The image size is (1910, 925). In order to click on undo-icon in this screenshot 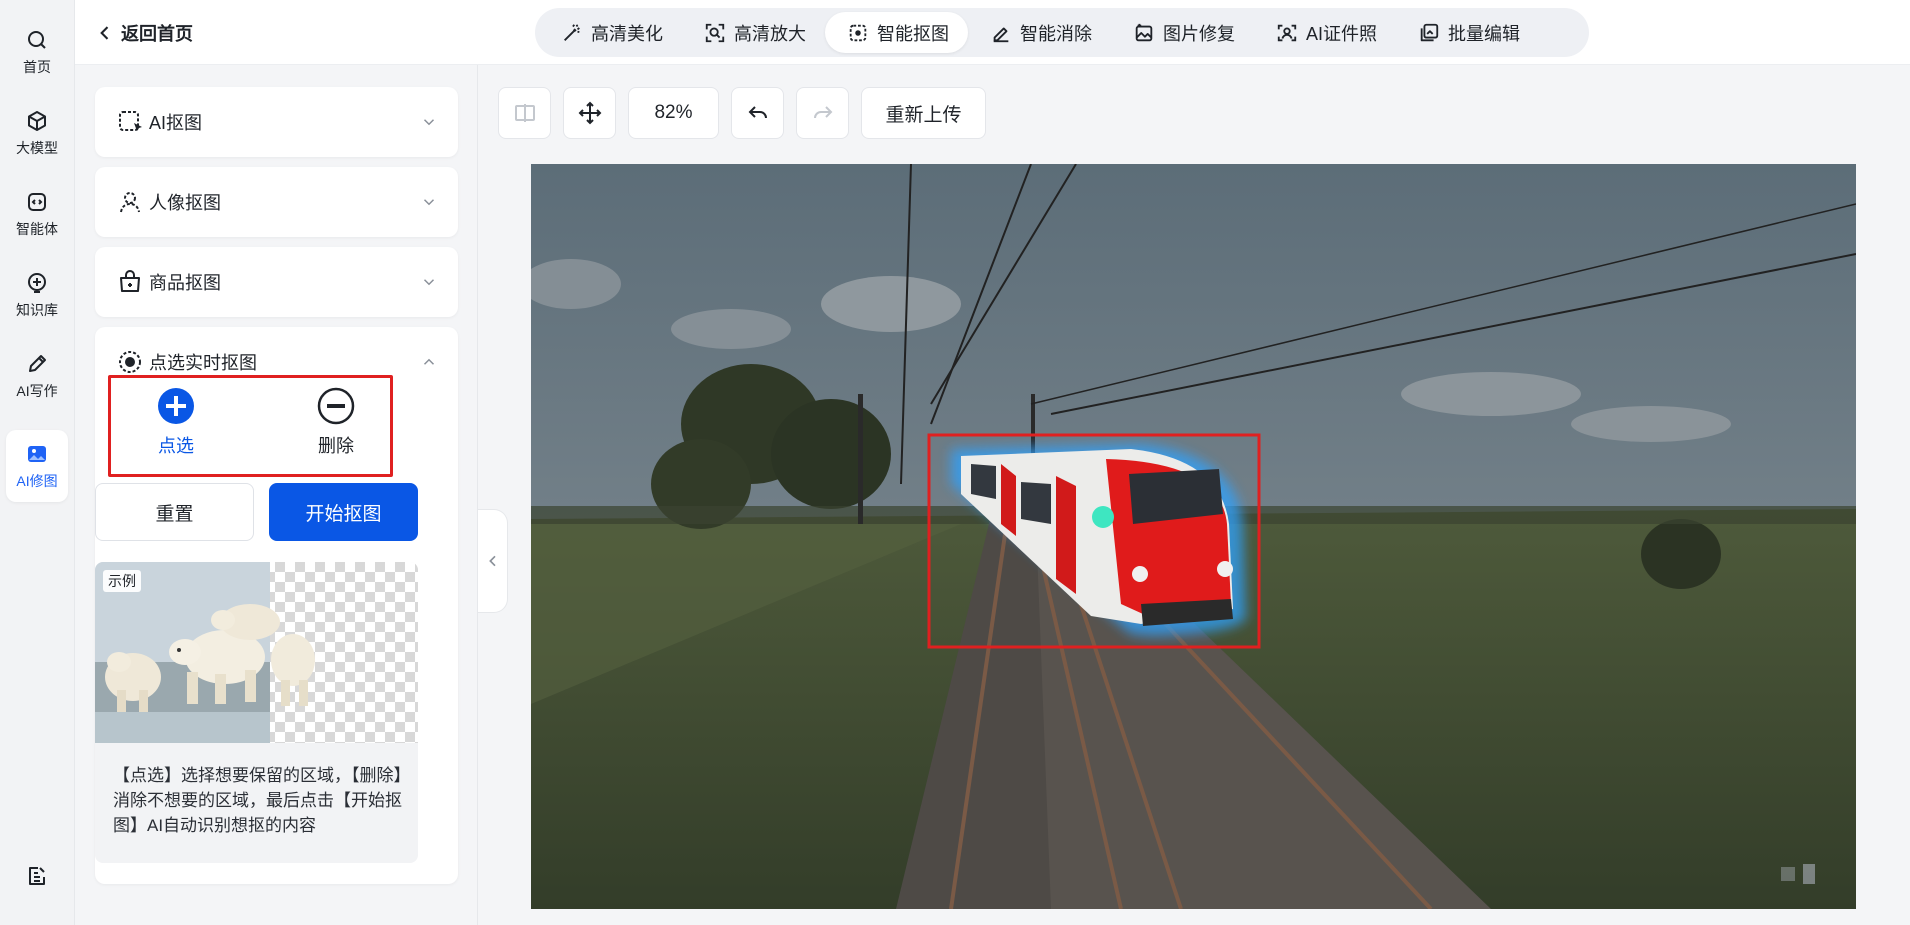, I will do `click(757, 112)`.